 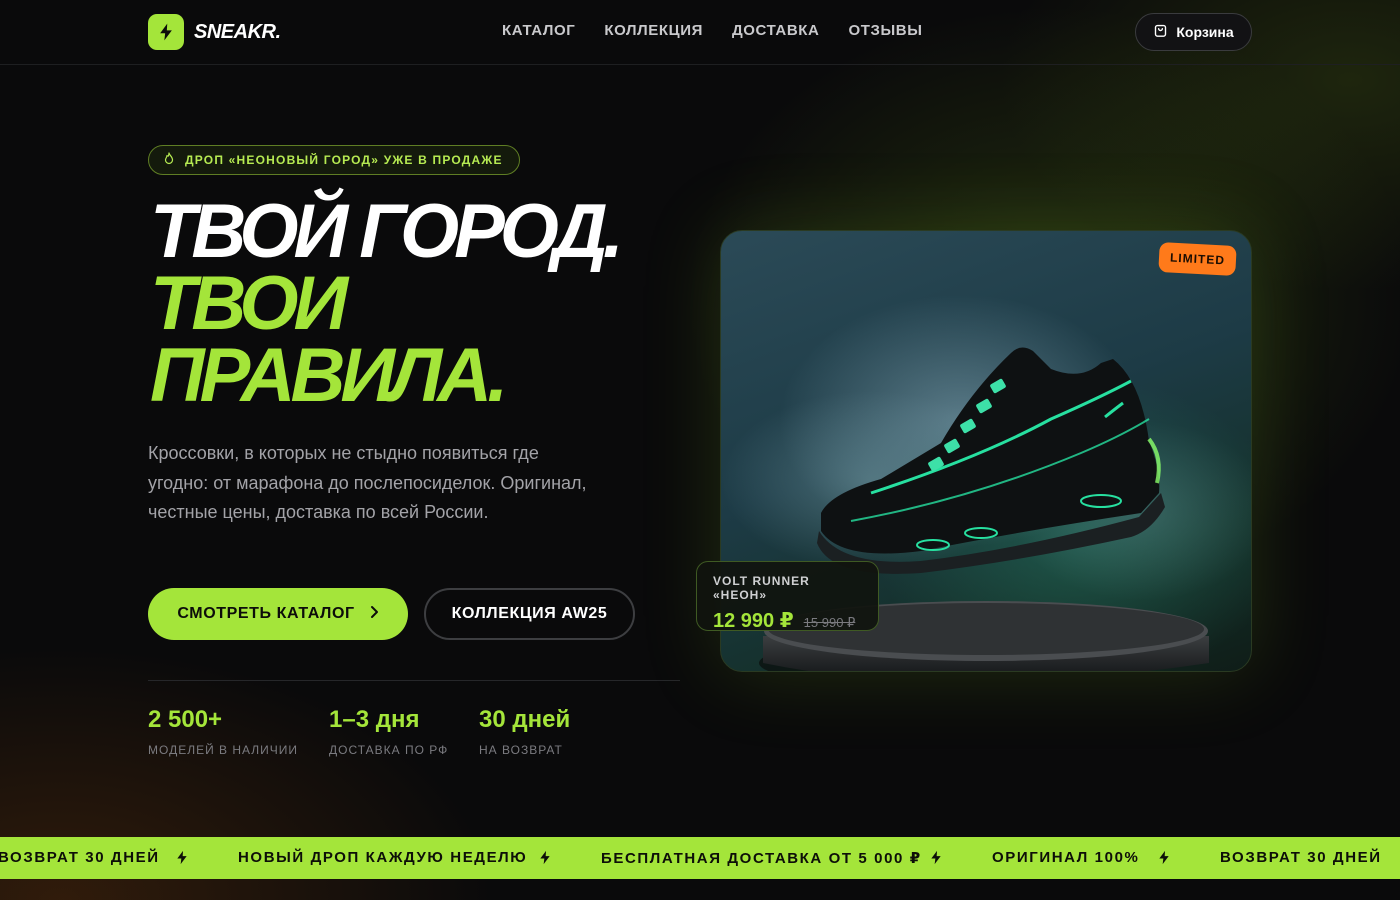 I want to click on headline-line-1: ТВОЙ ГОРОД., so click(x=387, y=231).